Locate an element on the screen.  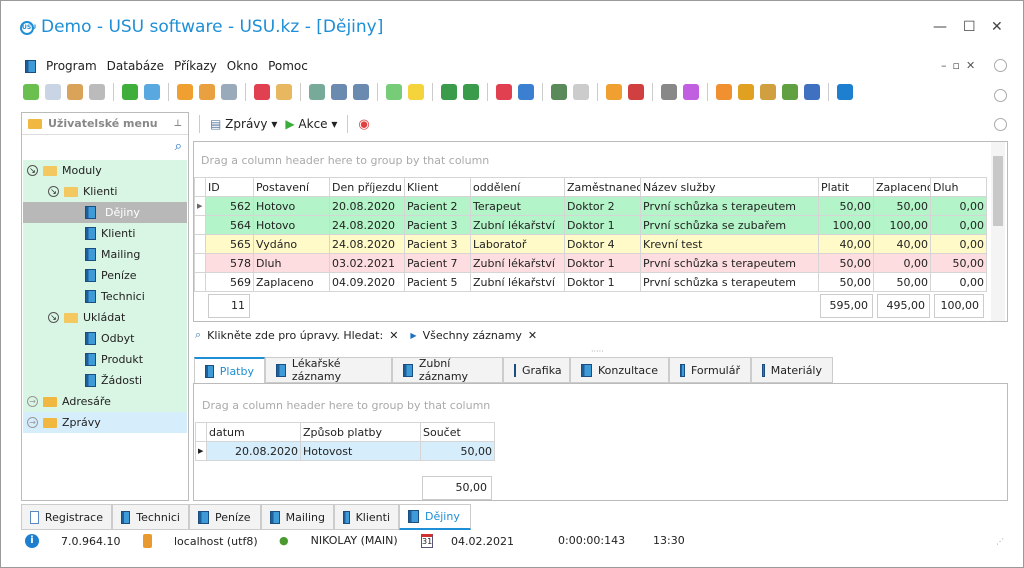
gear-icon is located at coordinates (669, 92).